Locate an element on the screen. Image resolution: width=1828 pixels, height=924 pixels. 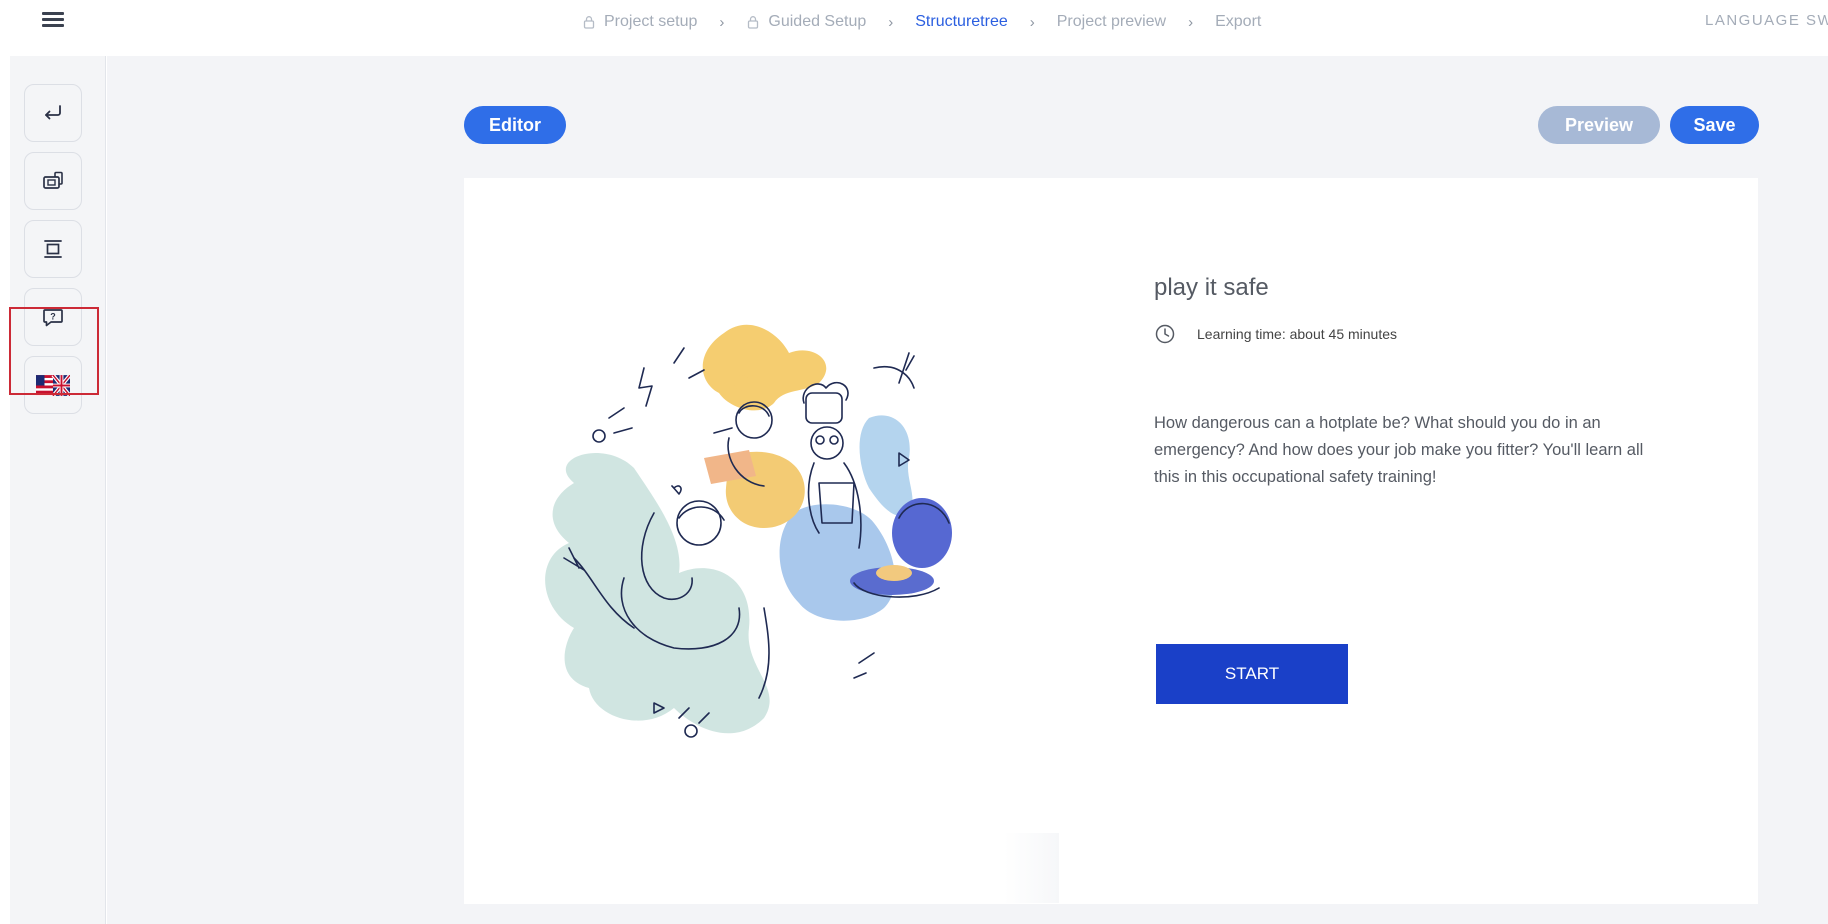
language-switch: LANGUAGE SW is located at coordinates (1766, 20).